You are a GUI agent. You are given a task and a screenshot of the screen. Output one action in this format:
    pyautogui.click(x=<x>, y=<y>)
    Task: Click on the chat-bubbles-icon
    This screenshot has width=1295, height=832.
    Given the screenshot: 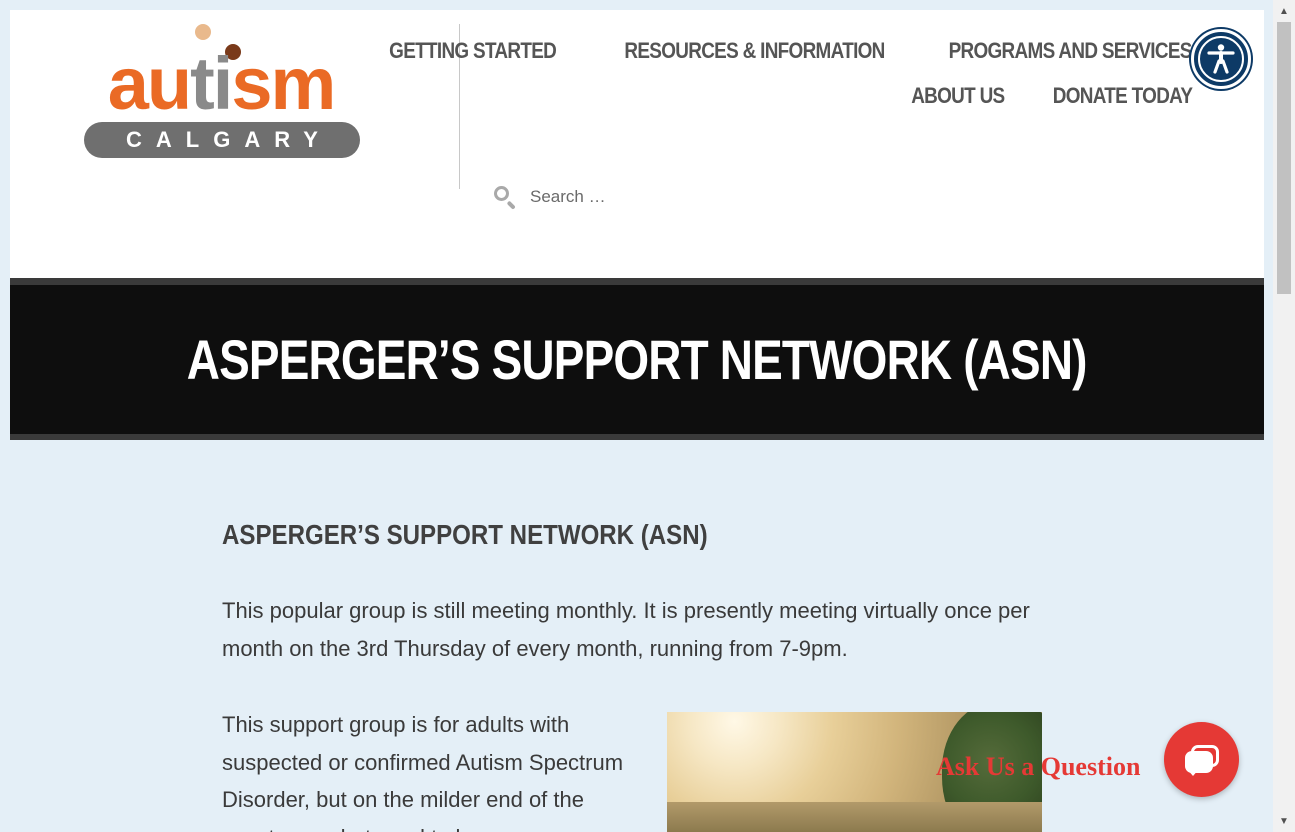 What is the action you would take?
    pyautogui.click(x=1201, y=760)
    